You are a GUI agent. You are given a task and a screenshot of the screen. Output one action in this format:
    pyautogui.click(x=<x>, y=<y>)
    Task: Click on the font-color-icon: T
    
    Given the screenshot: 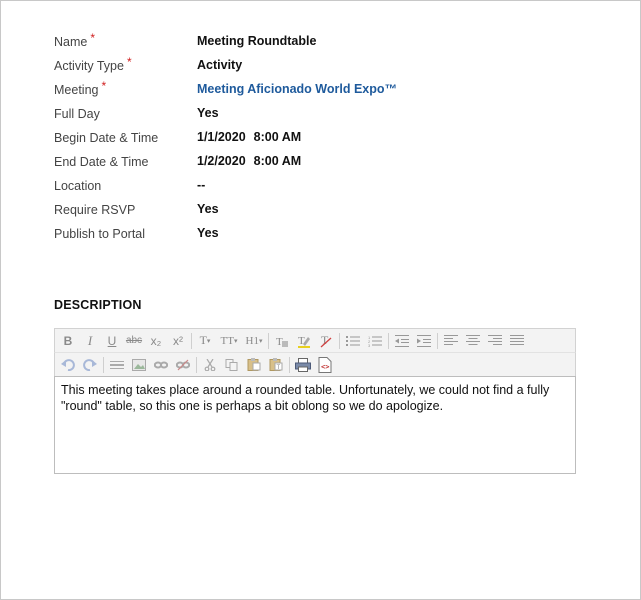 What is the action you would take?
    pyautogui.click(x=326, y=341)
    